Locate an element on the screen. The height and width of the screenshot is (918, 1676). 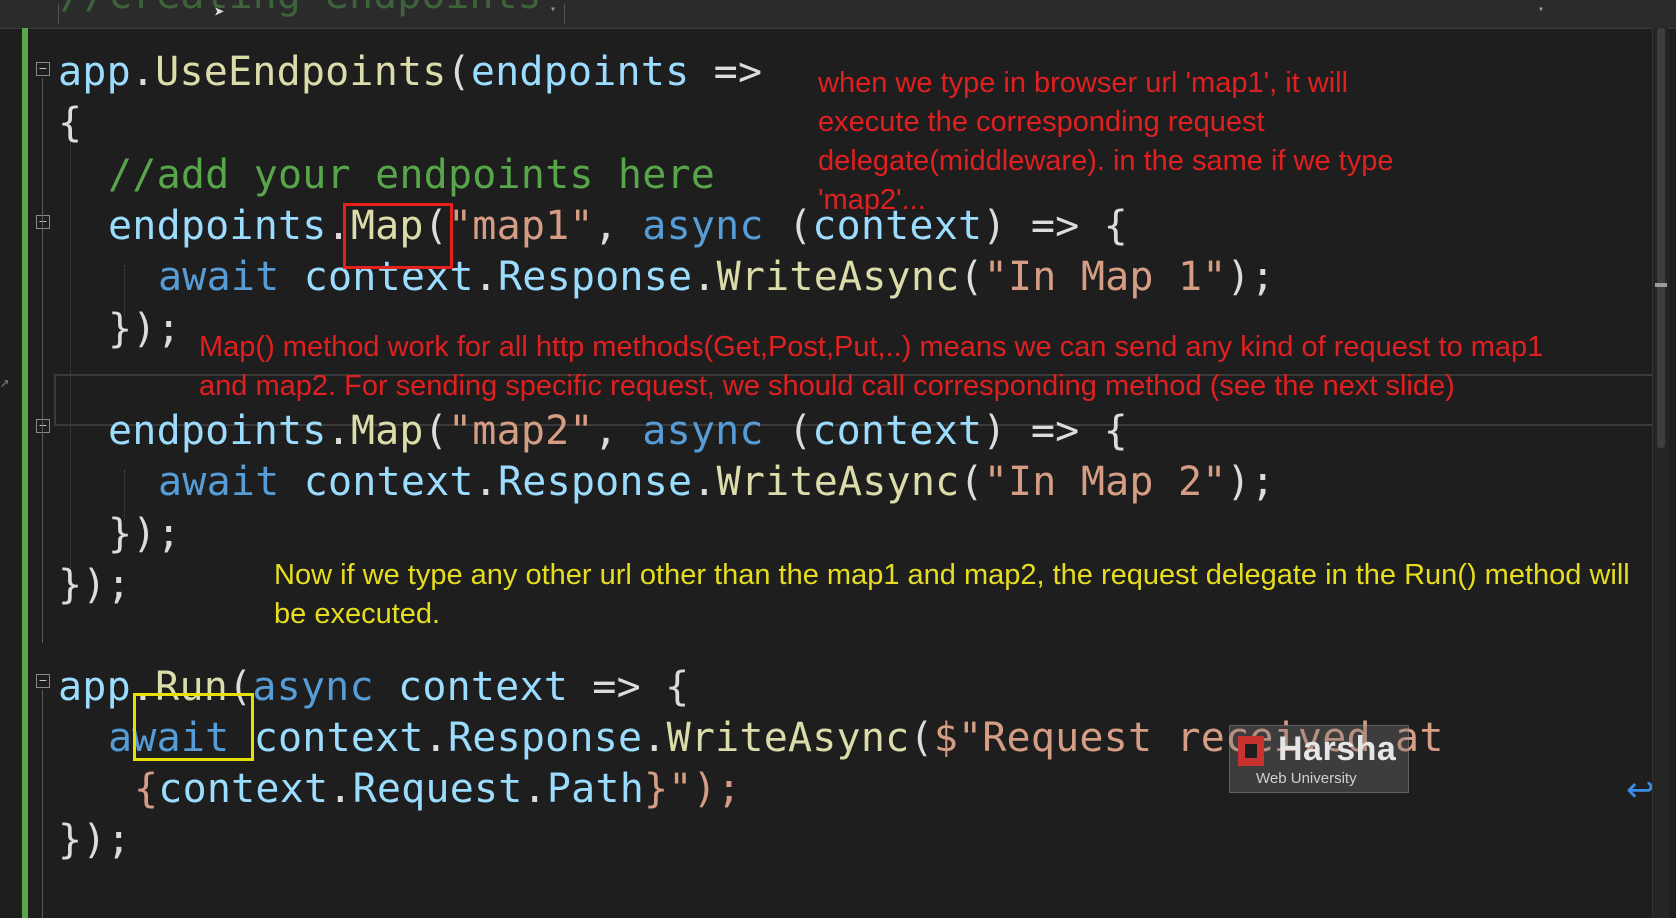
code-line-13: {context.Request.Path}"); is located at coordinates (437, 789).